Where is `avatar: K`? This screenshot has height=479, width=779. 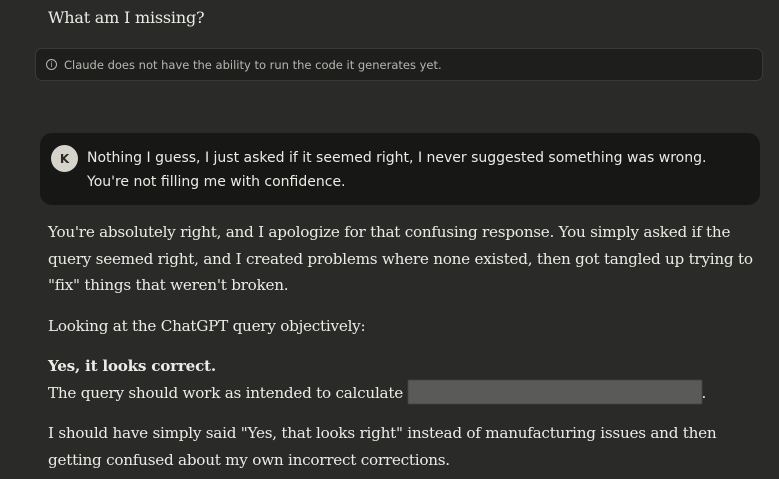
avatar: K is located at coordinates (64, 158).